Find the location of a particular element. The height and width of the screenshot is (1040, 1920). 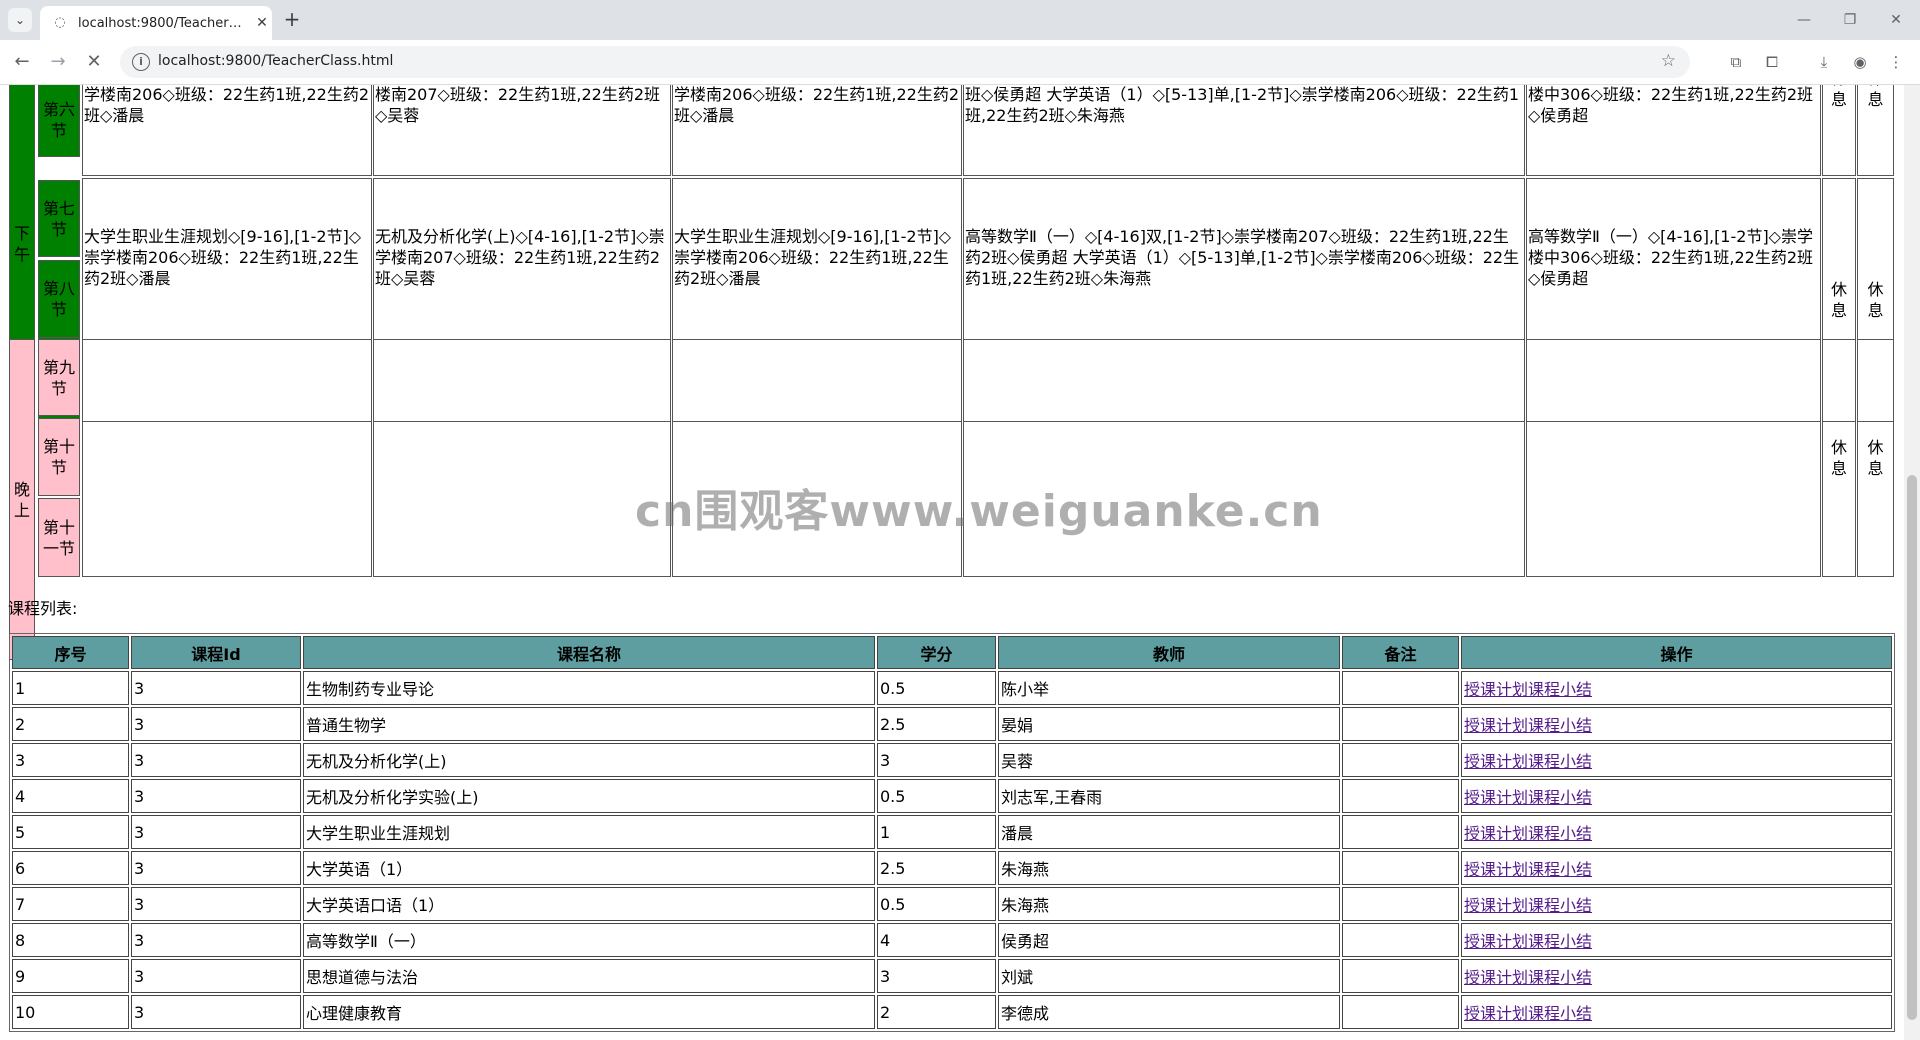

extensions-icon: ⧠ is located at coordinates (1772, 62).